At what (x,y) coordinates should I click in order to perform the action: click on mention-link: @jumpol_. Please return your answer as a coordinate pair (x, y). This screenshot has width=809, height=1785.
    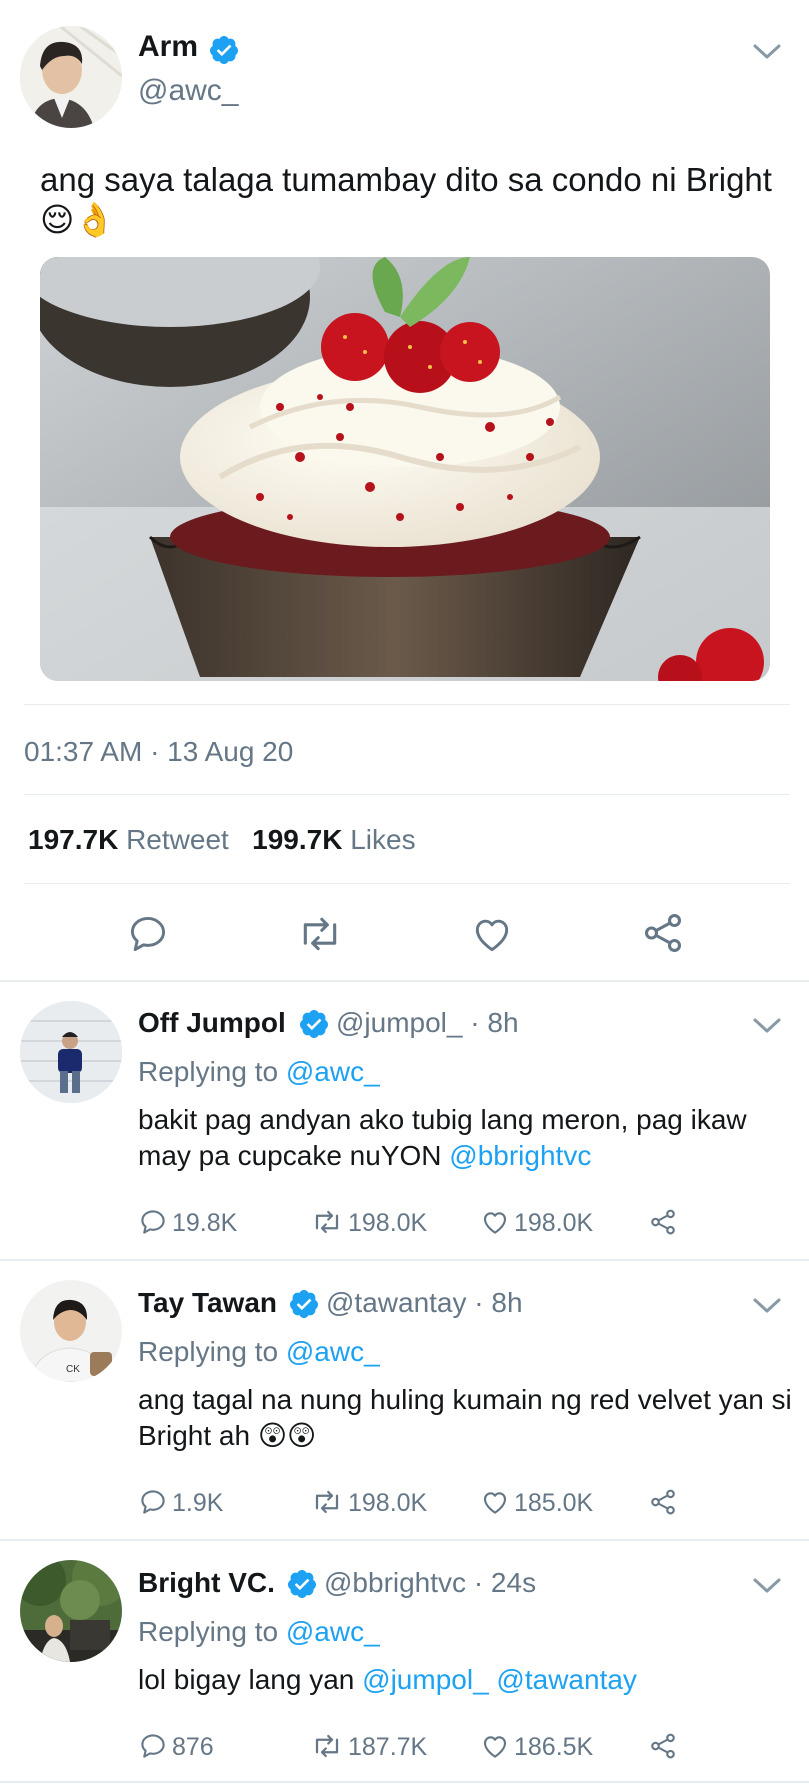
    Looking at the image, I should click on (425, 1679).